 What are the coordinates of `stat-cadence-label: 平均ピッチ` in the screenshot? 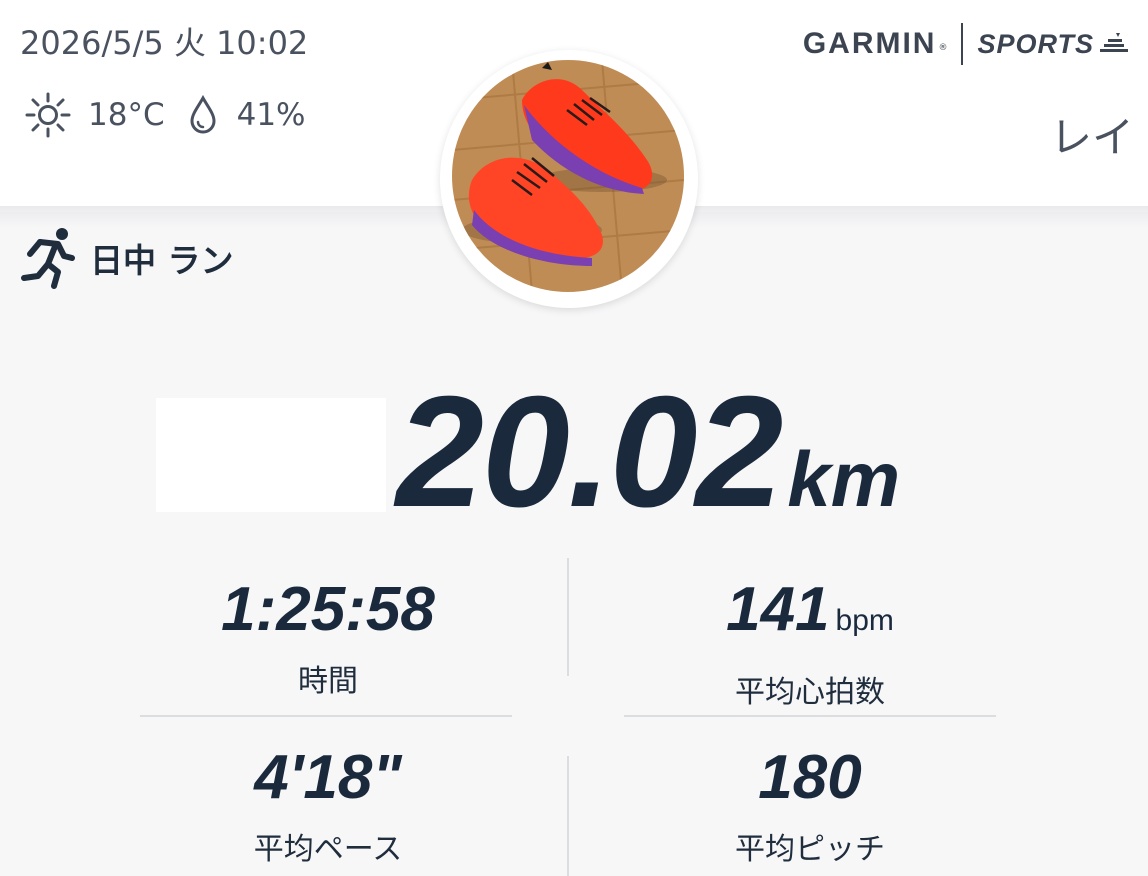 It's located at (810, 849).